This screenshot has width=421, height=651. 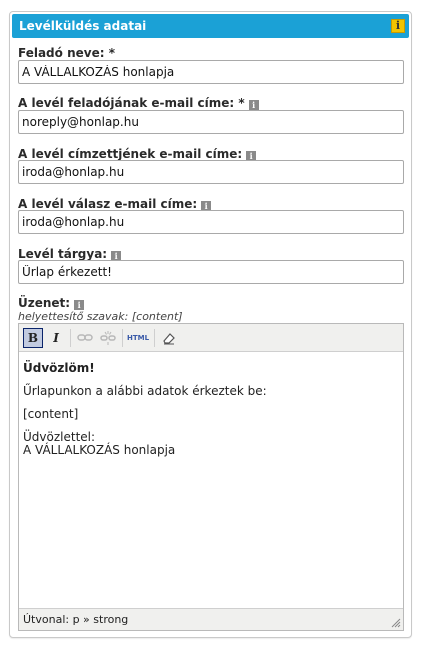 I want to click on editor-toolbar: B I HTML, so click(x=211, y=338).